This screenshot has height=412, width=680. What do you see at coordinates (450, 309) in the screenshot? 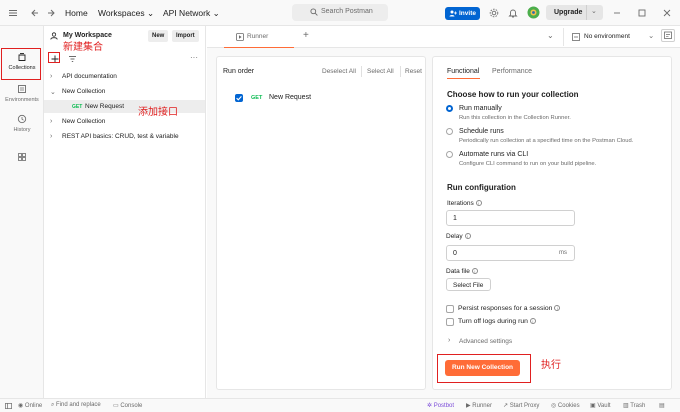
I see `persist-responses-checkbox` at bounding box center [450, 309].